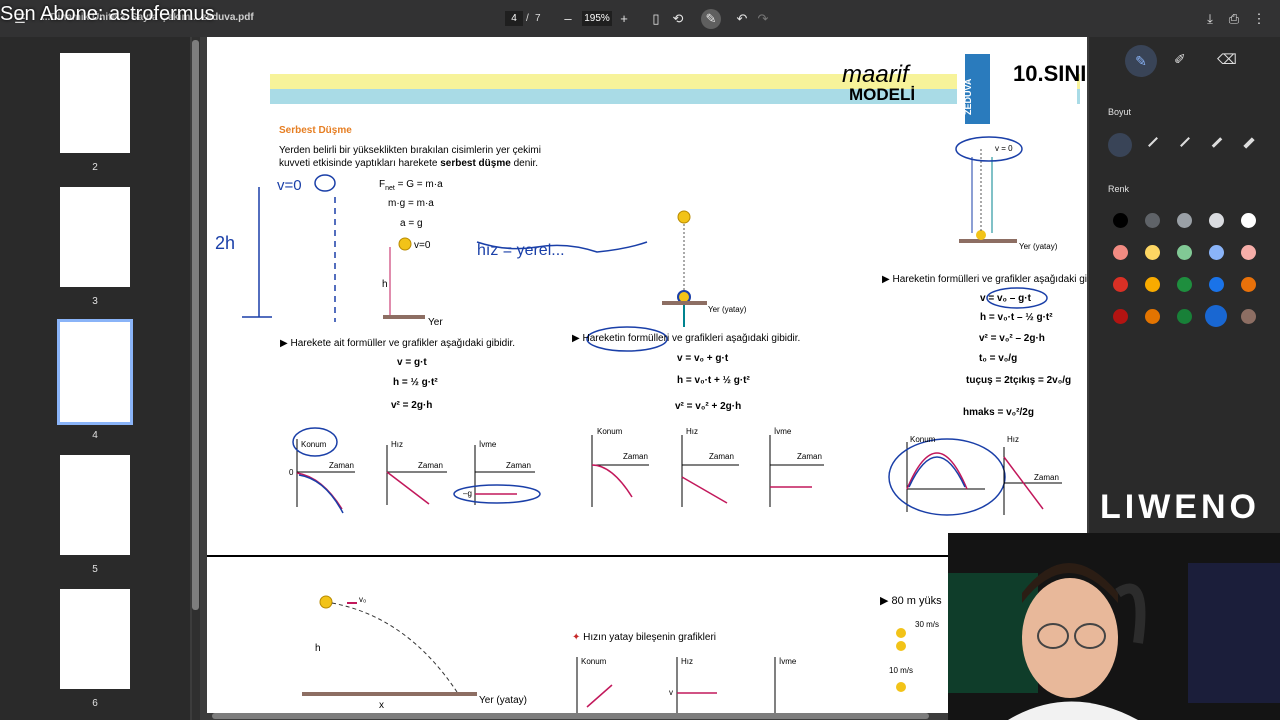  I want to click on graph-zaman-6: Zaman, so click(809, 456).